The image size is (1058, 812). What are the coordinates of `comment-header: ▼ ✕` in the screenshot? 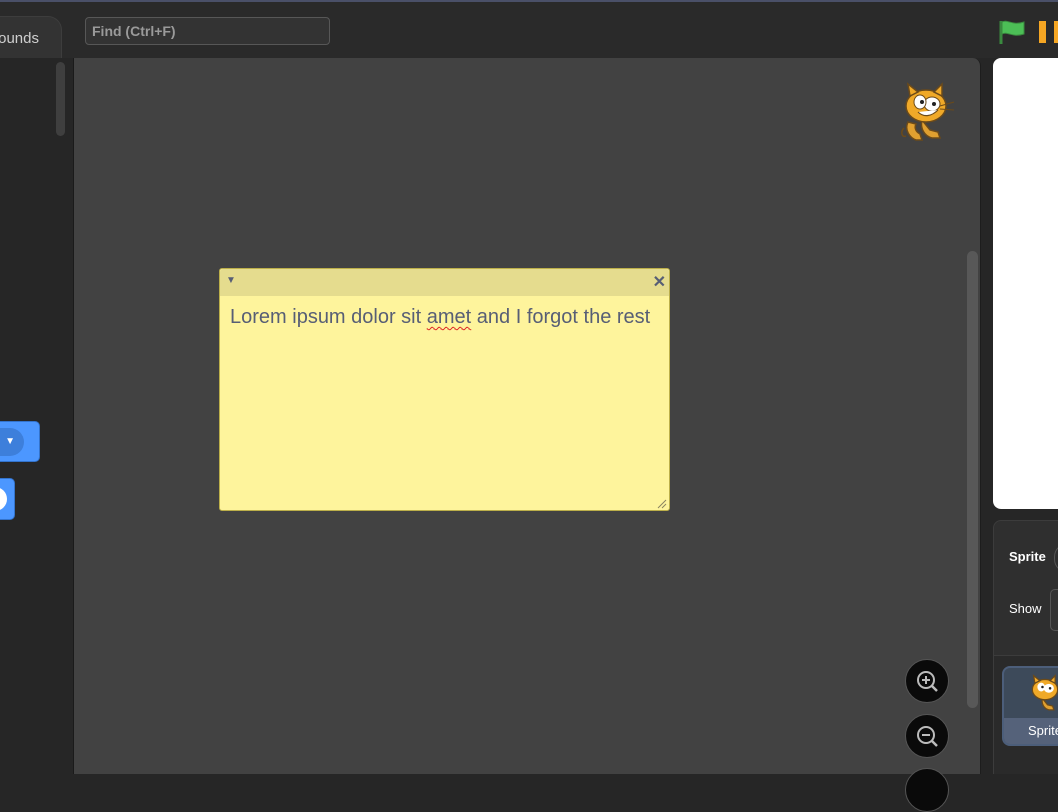 It's located at (444, 282).